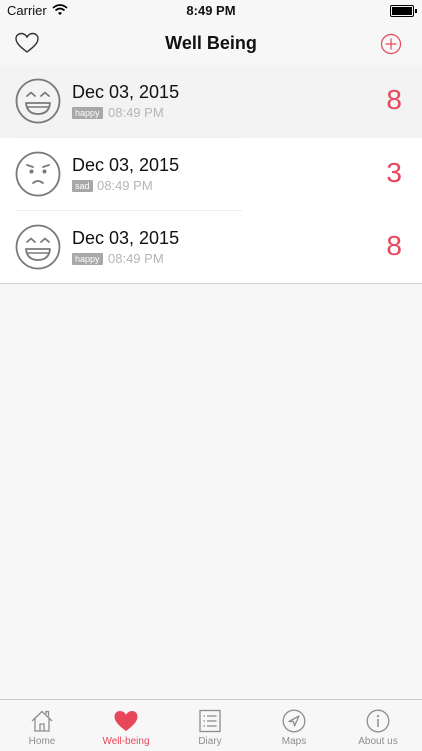 This screenshot has height=751, width=422. What do you see at coordinates (391, 46) in the screenshot?
I see `add-circle-icon` at bounding box center [391, 46].